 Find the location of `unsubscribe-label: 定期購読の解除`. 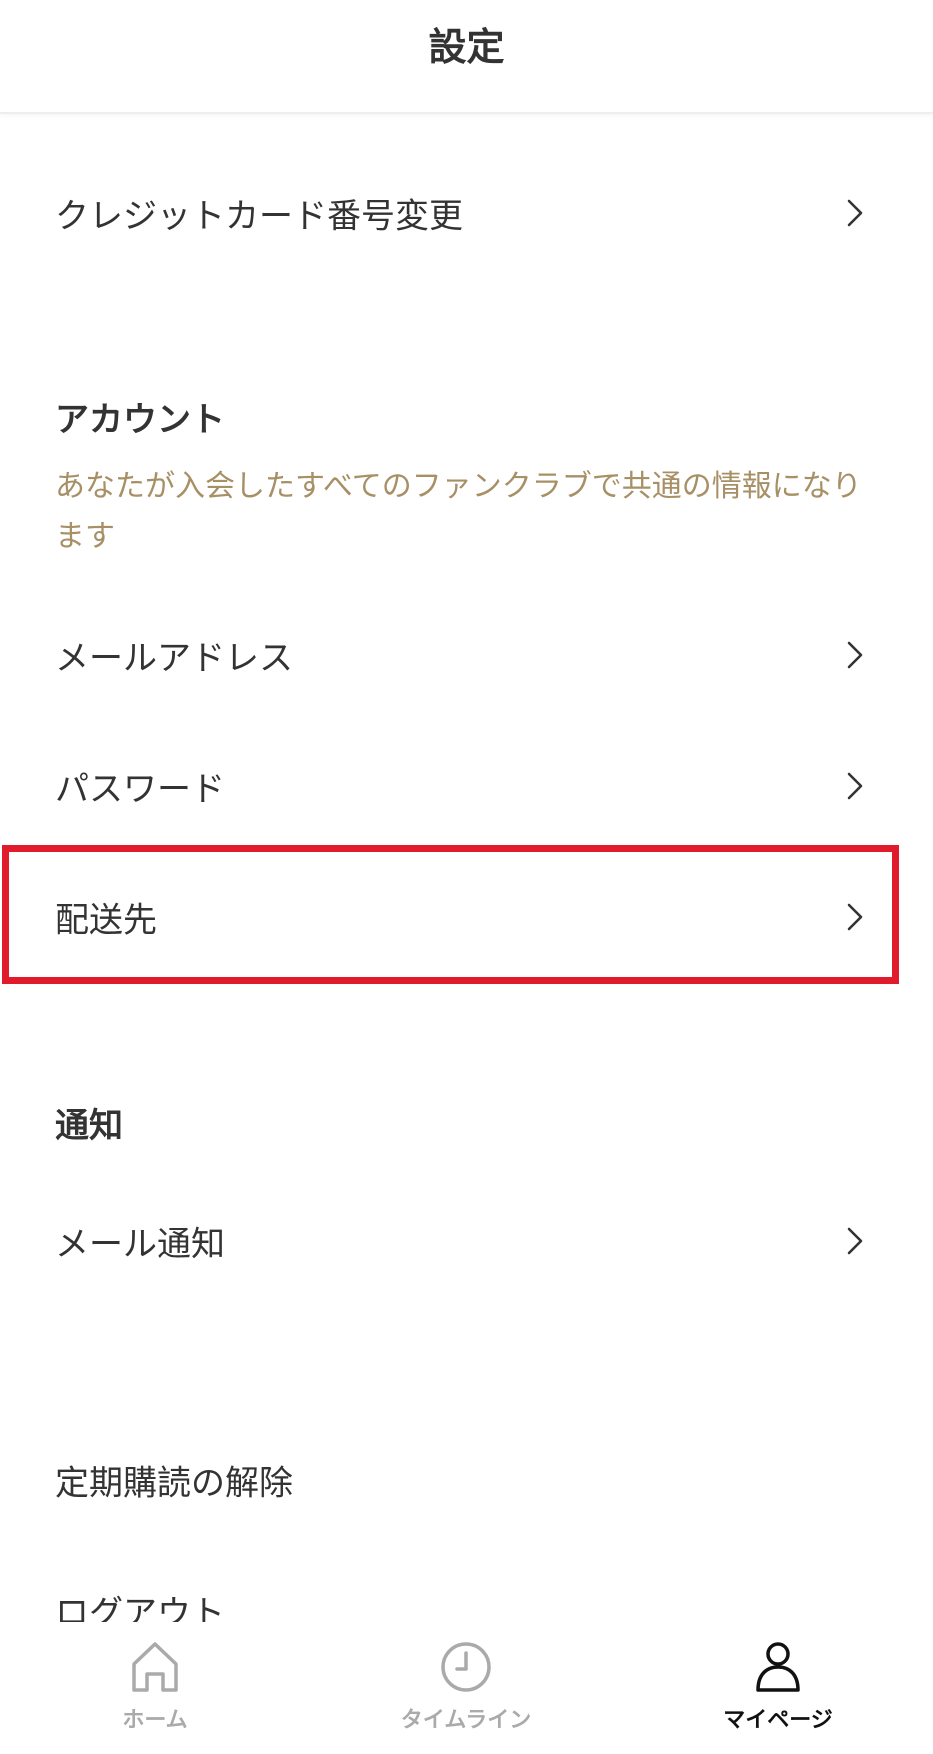

unsubscribe-label: 定期購読の解除 is located at coordinates (174, 1483).